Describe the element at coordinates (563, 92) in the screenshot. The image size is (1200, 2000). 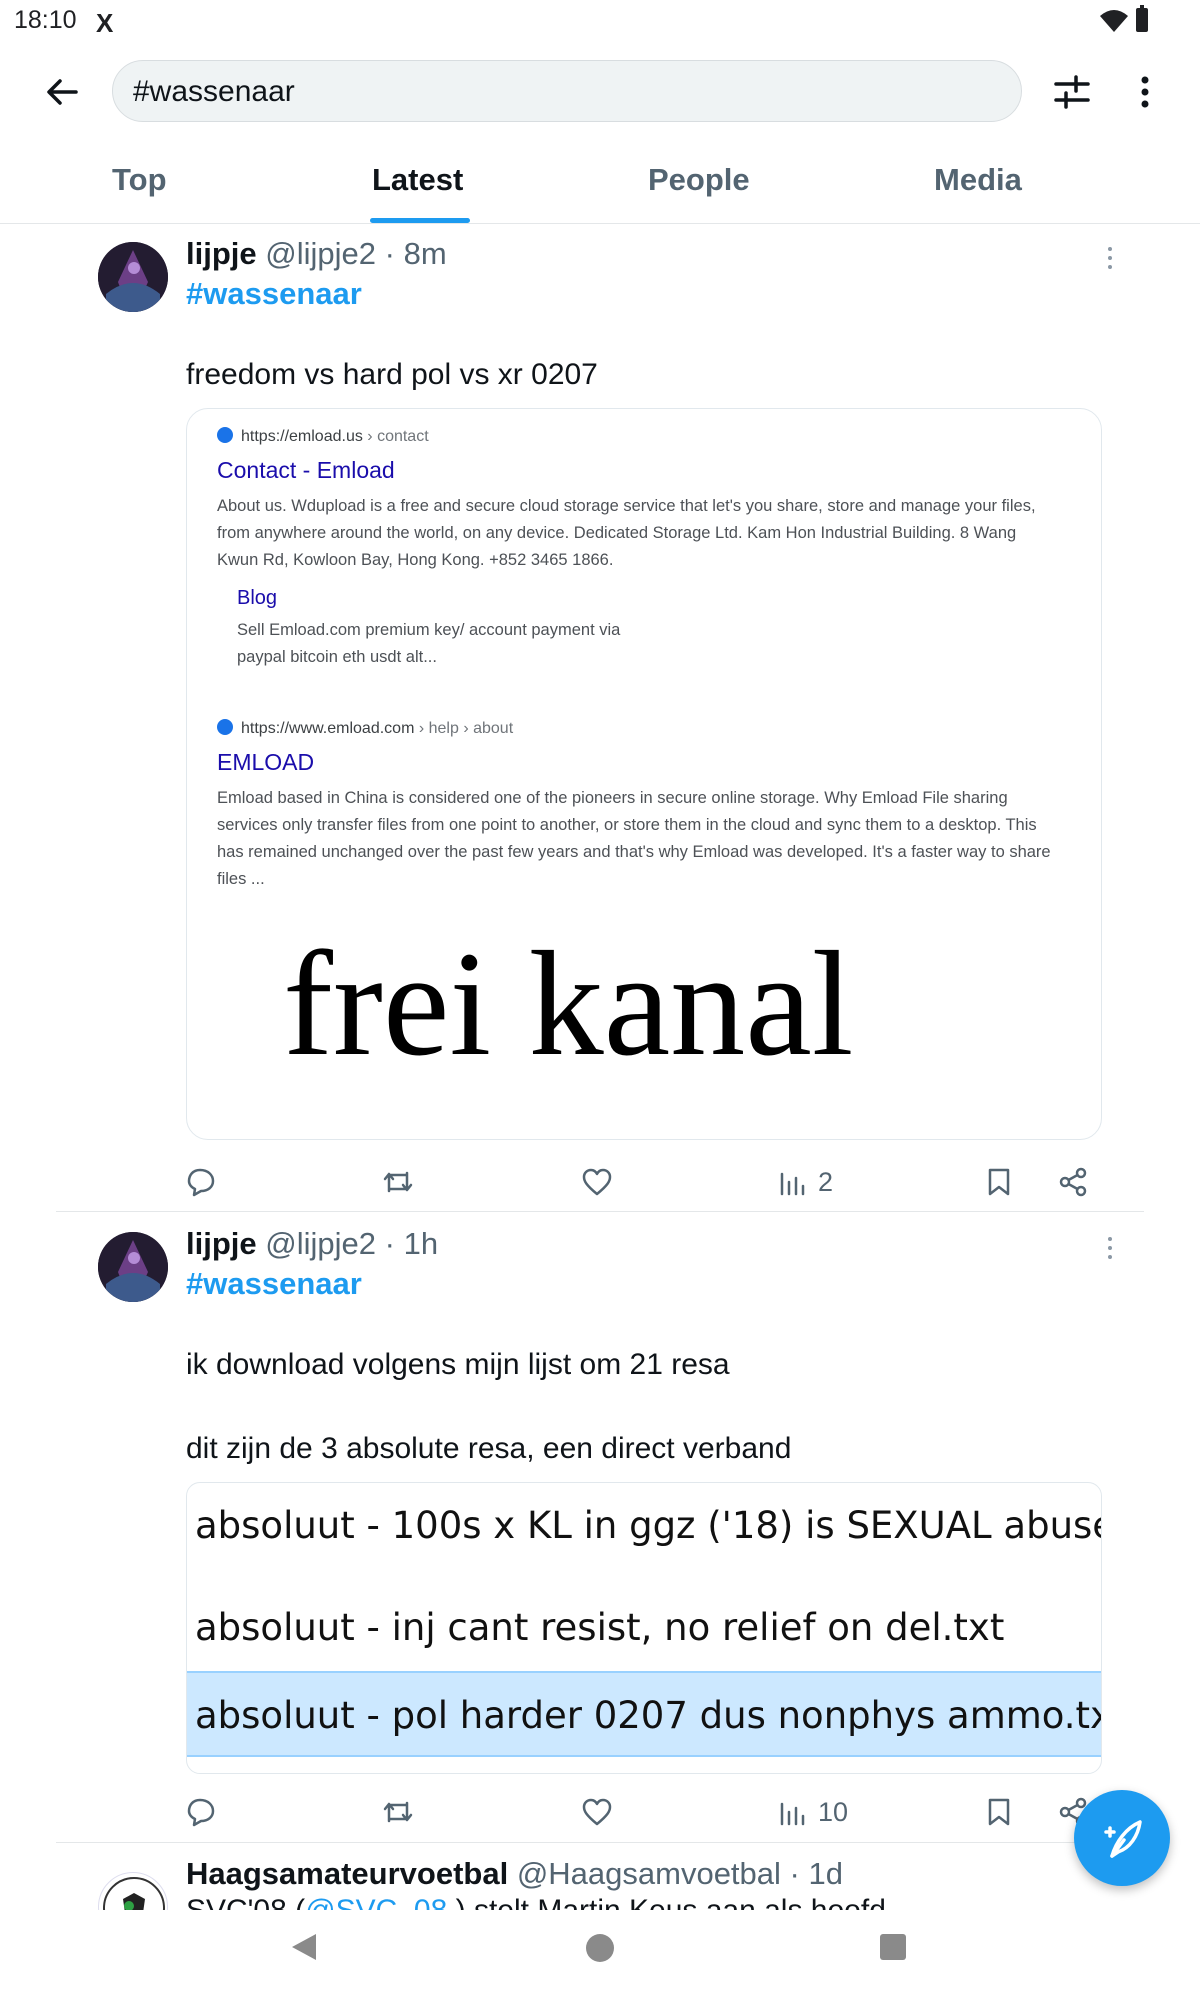
I see `search-input` at that location.